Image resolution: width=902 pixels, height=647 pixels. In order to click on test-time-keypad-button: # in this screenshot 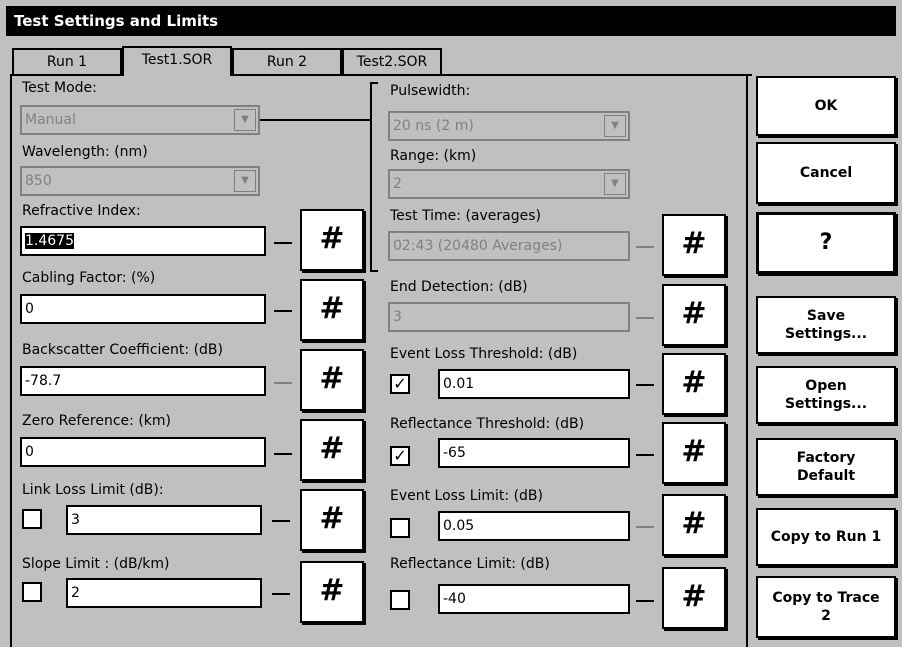, I will do `click(694, 245)`.